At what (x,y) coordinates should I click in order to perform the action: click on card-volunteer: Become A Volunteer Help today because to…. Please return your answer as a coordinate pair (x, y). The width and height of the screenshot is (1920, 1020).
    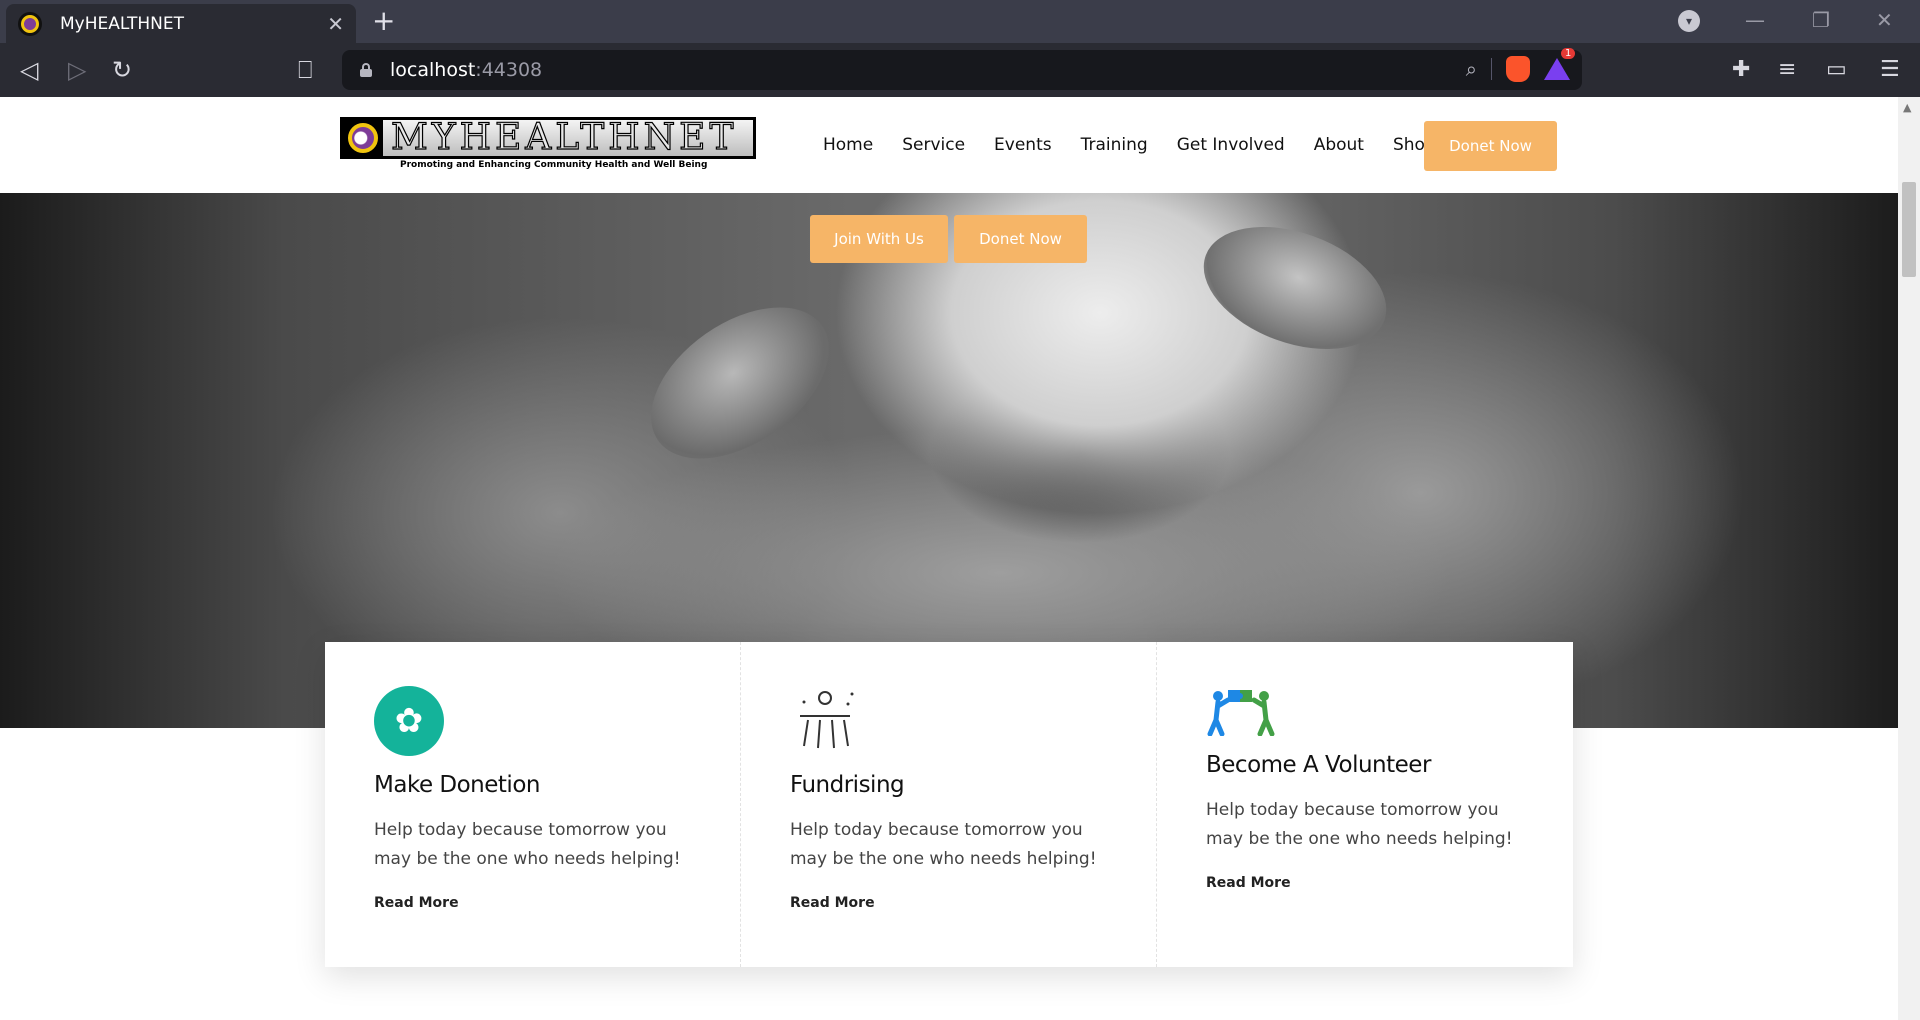
    Looking at the image, I should click on (1365, 804).